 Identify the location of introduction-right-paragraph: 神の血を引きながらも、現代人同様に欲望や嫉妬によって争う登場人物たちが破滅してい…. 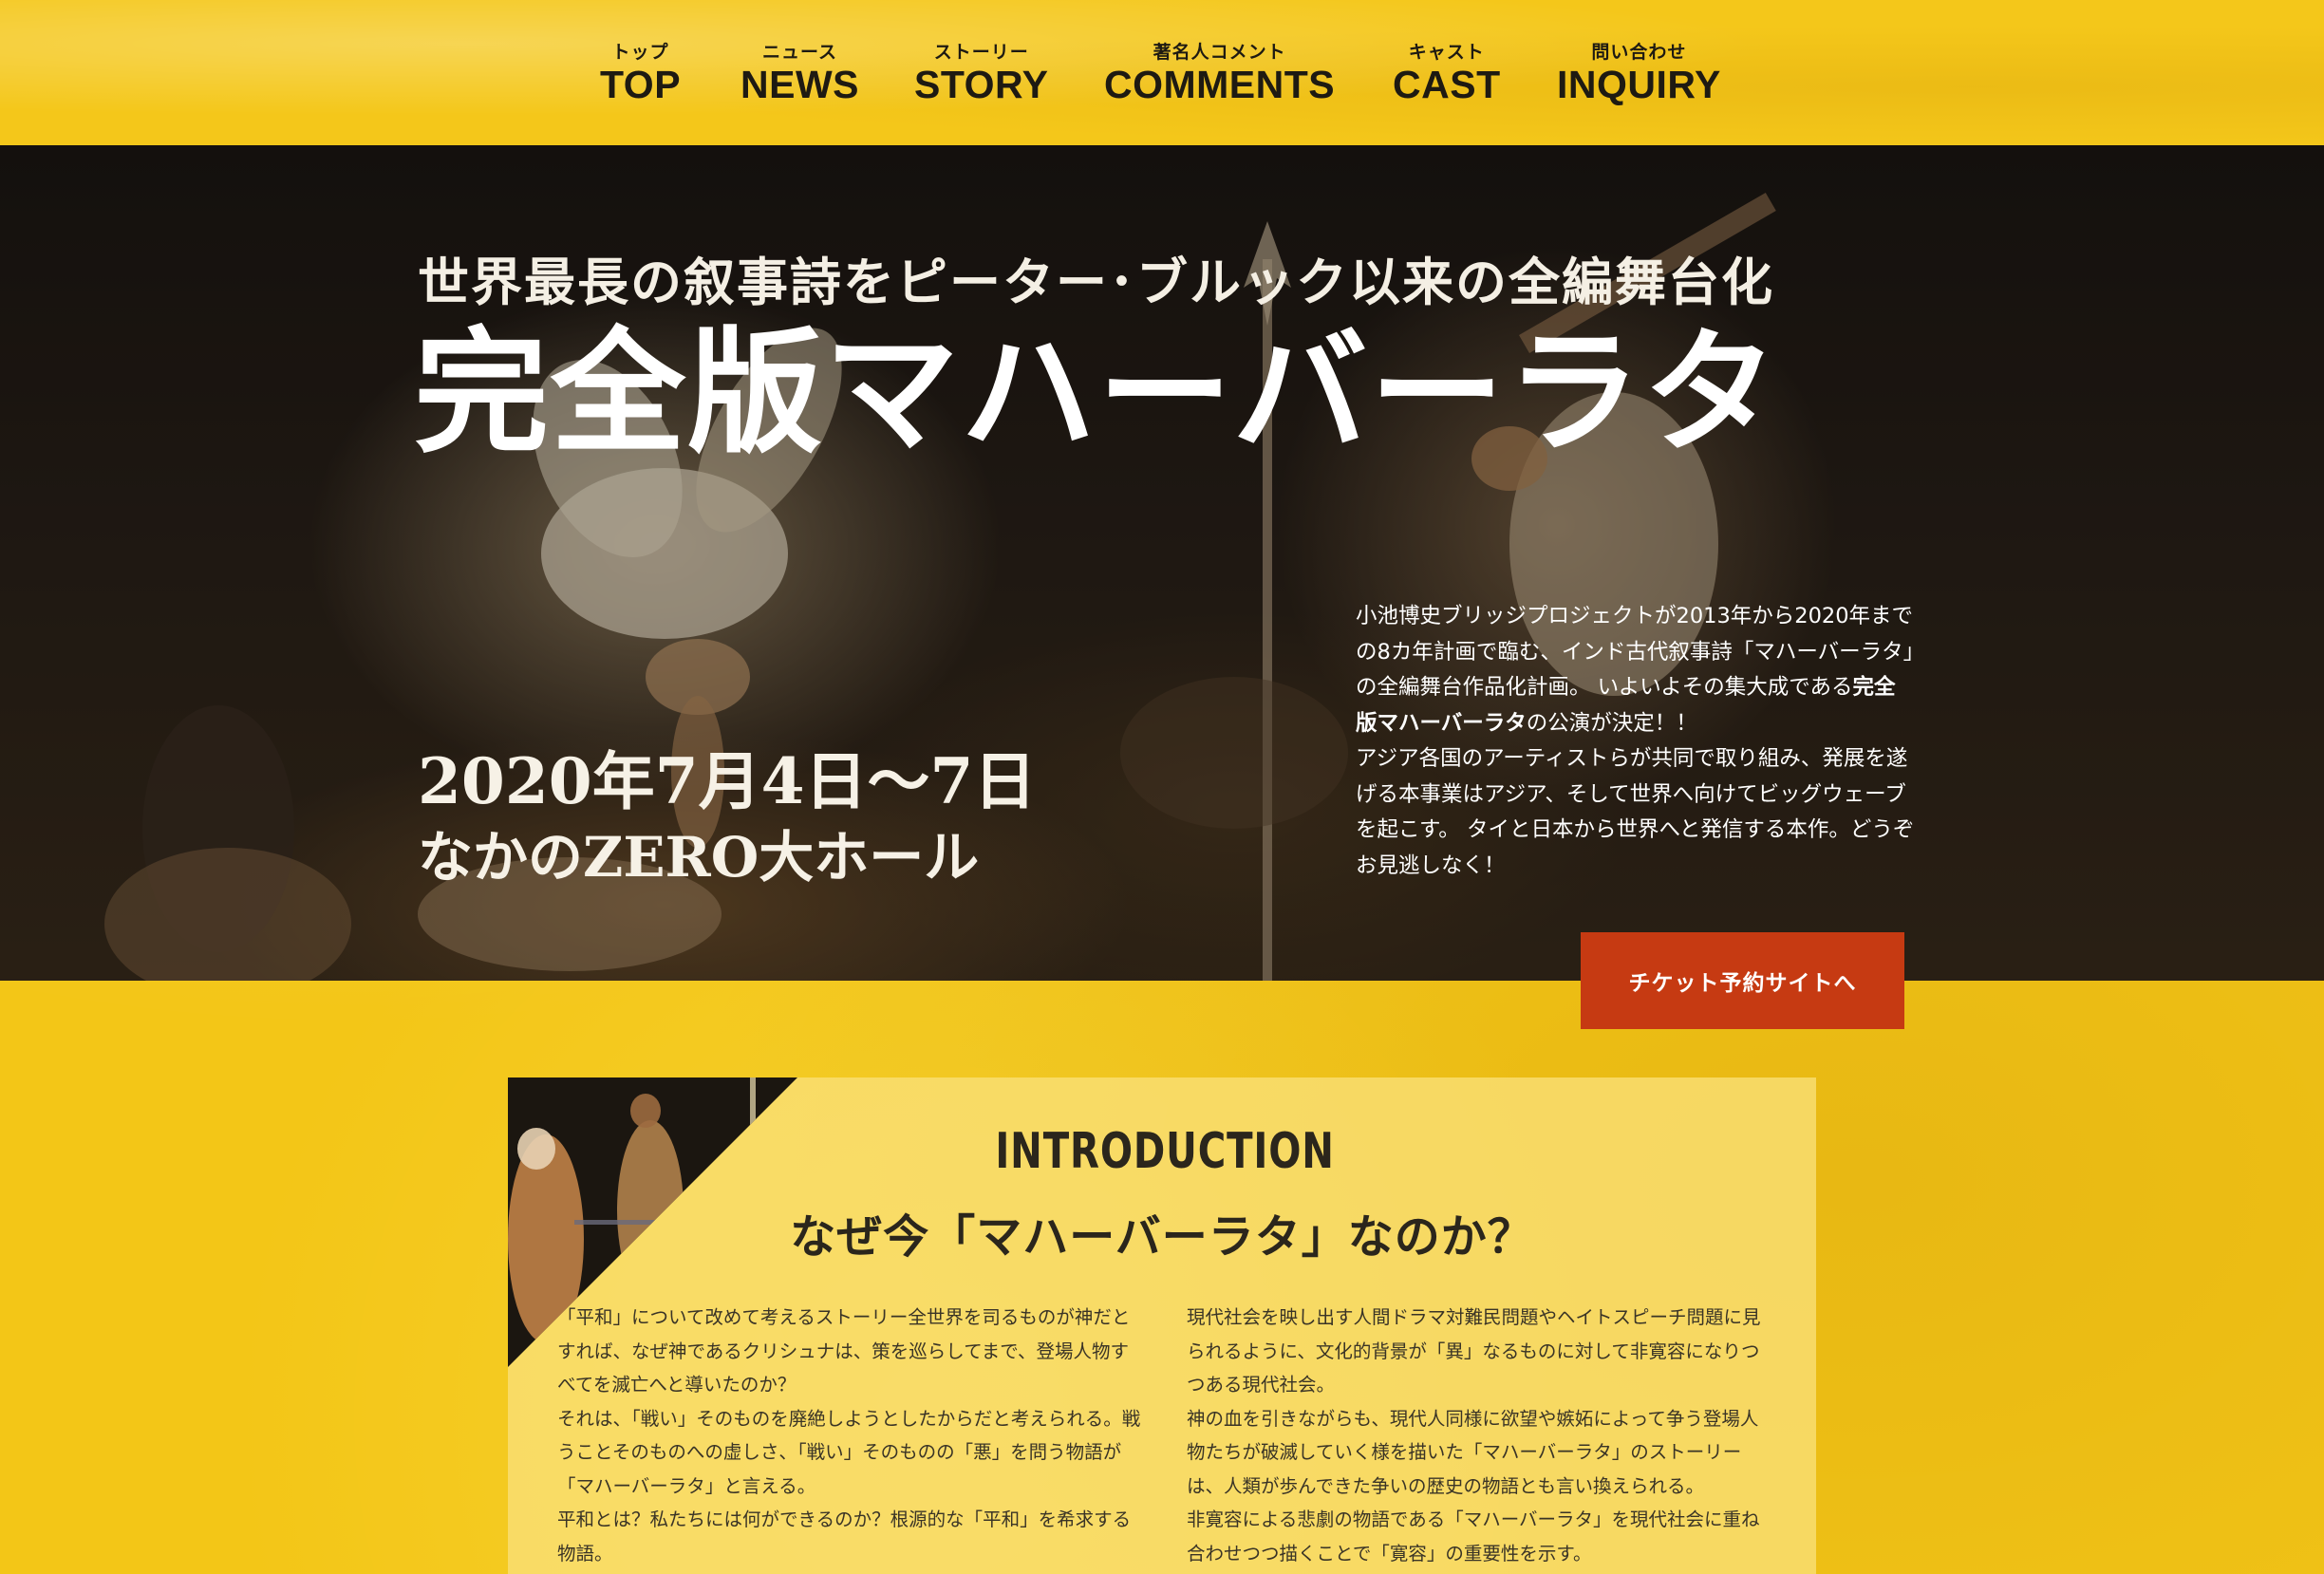
(1473, 1452).